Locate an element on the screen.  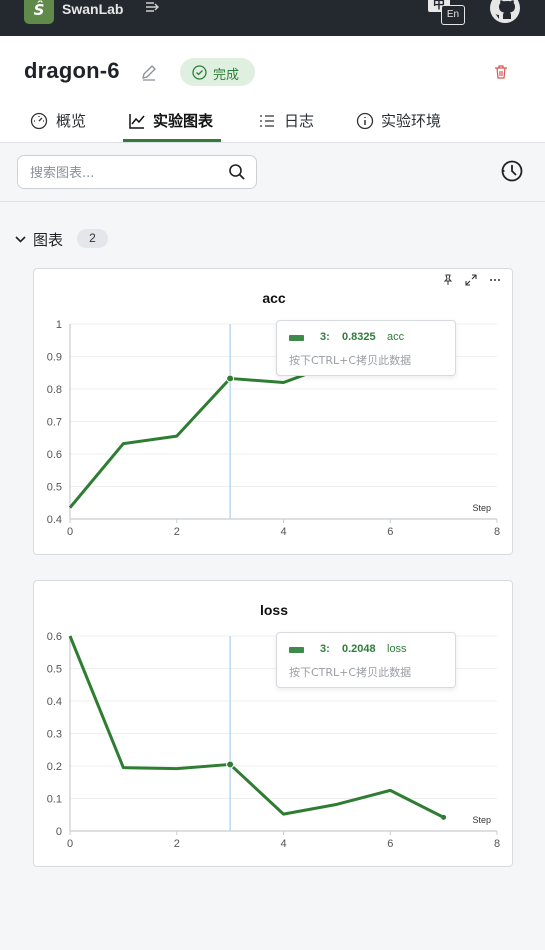
tab-overview: 概览 is located at coordinates (65, 126).